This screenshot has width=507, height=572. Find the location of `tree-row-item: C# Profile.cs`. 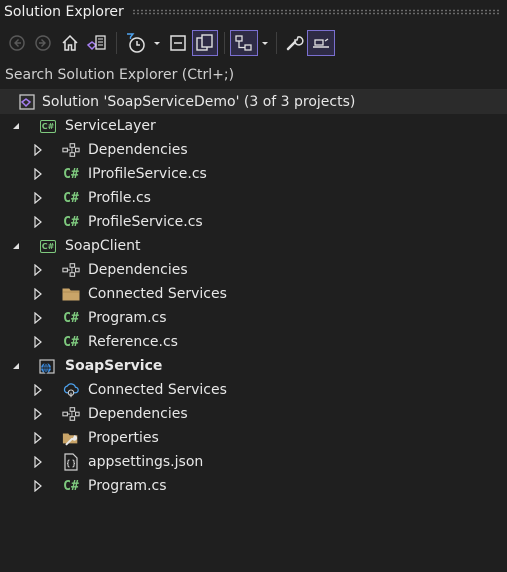

tree-row-item: C# Profile.cs is located at coordinates (253, 198).